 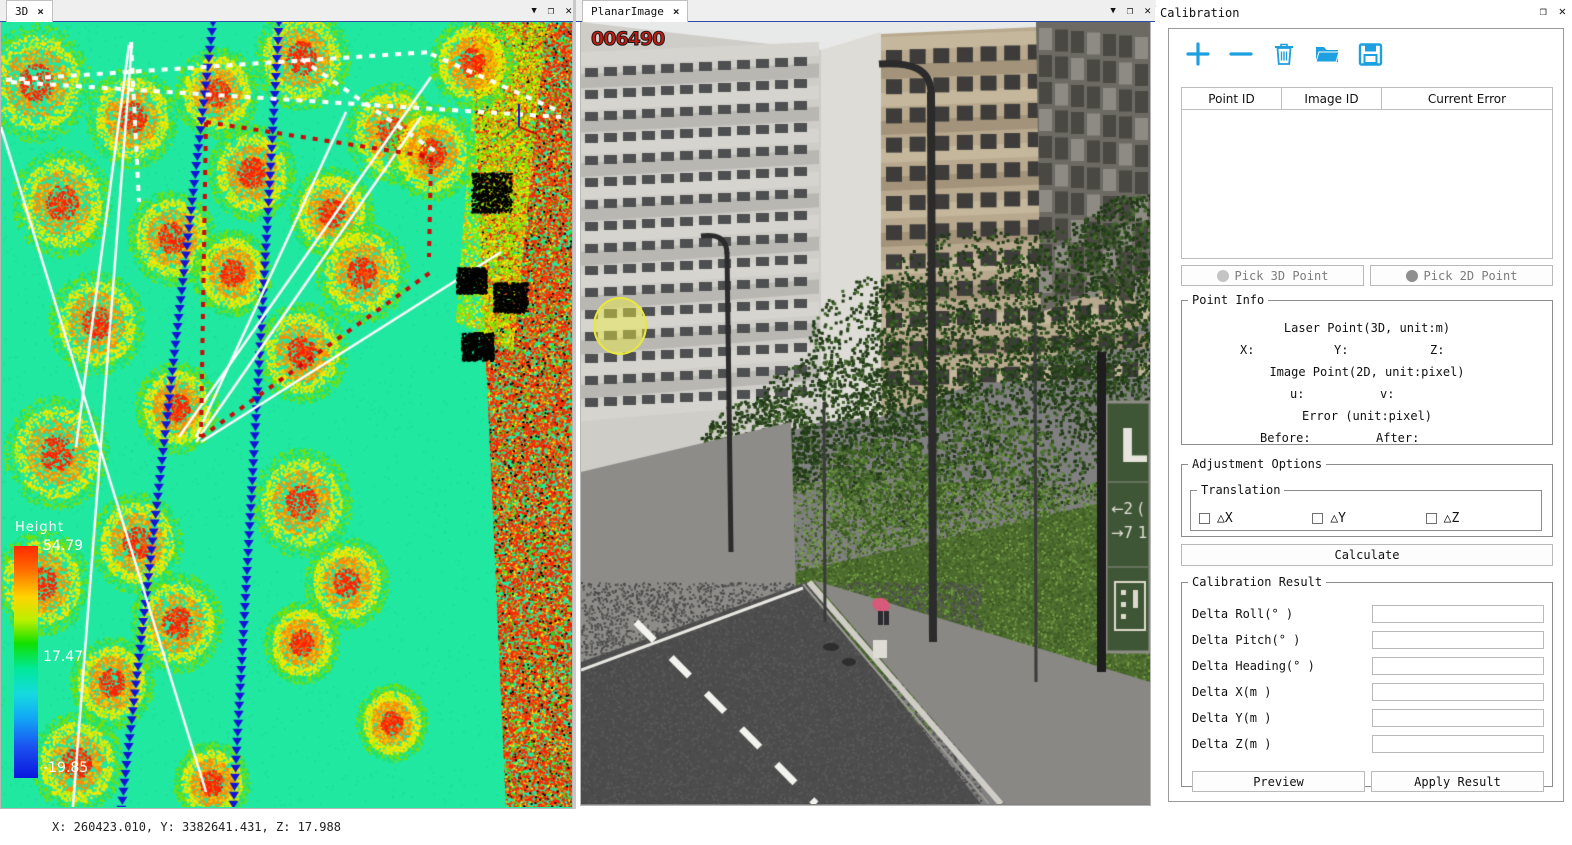 What do you see at coordinates (1458, 640) in the screenshot?
I see `delta-pitch-input` at bounding box center [1458, 640].